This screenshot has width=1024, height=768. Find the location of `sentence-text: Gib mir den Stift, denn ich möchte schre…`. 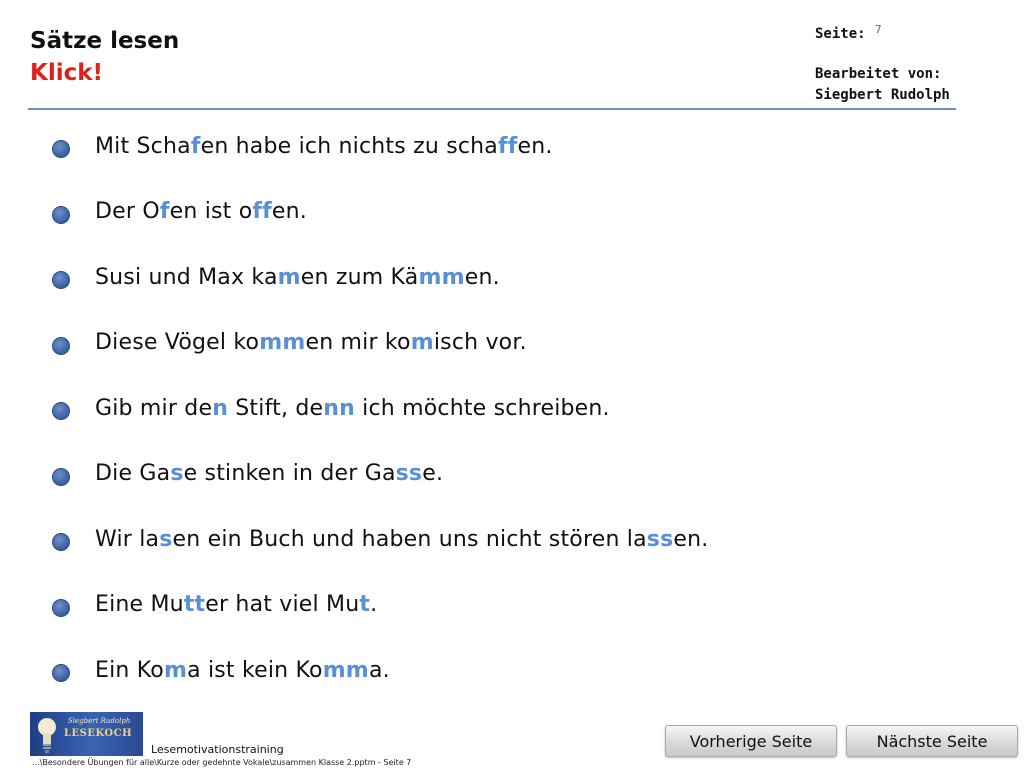

sentence-text: Gib mir den Stift, denn ich möchte schre… is located at coordinates (352, 408).